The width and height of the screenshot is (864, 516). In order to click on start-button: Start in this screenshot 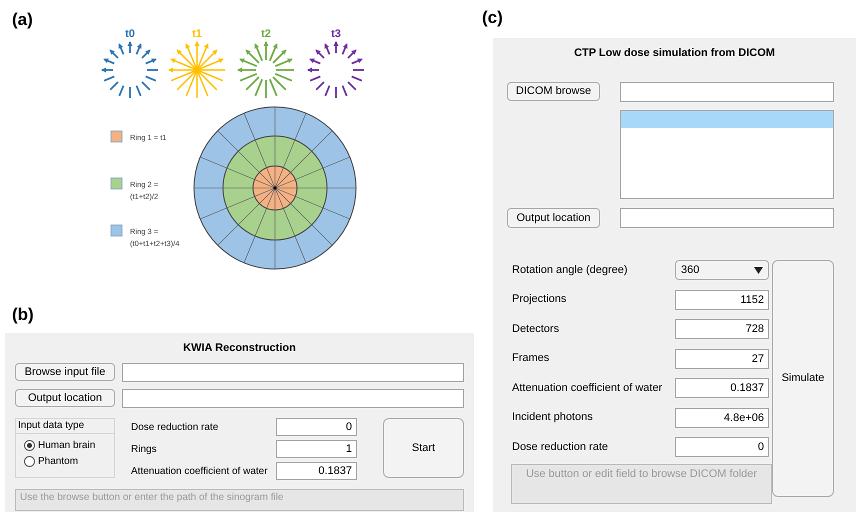, I will do `click(423, 448)`.